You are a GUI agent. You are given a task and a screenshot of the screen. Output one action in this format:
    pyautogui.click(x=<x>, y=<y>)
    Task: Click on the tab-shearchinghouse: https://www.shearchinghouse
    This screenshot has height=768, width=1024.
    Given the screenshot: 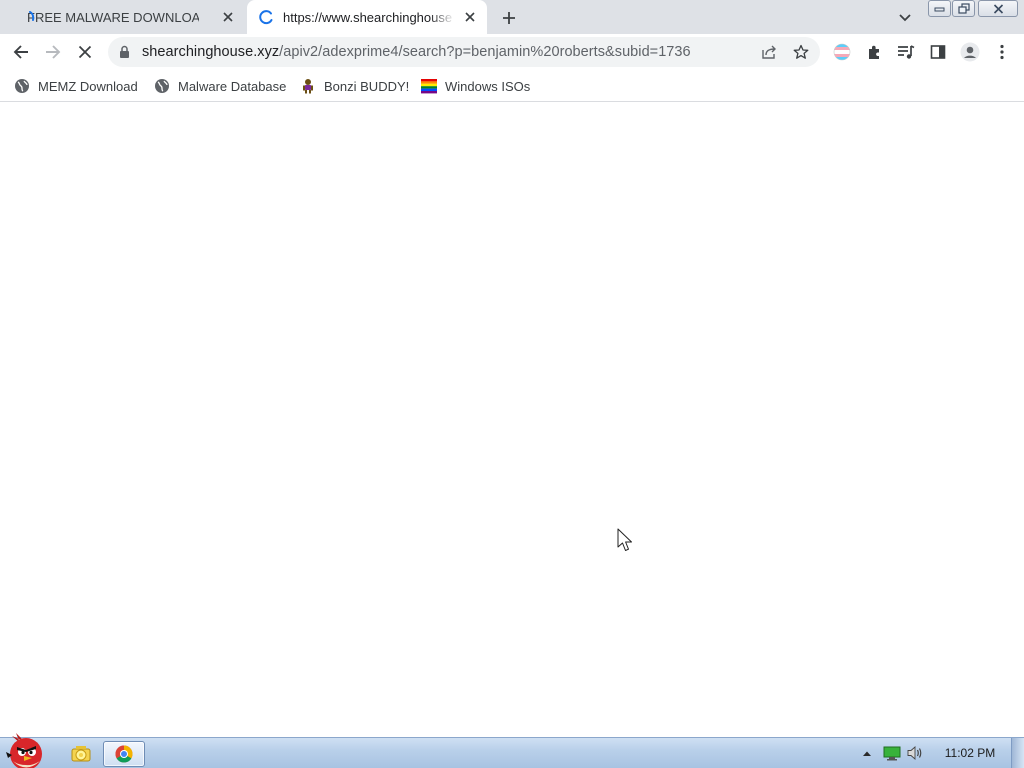 What is the action you would take?
    pyautogui.click(x=367, y=17)
    